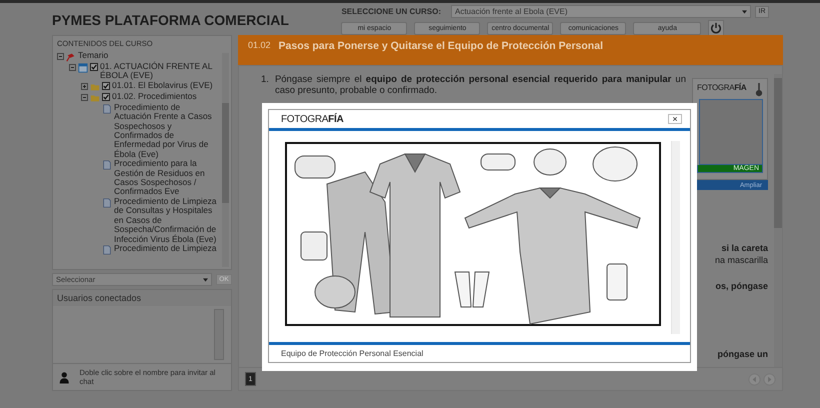 The image size is (820, 408). I want to click on text-fragment: na mascarilla, so click(741, 260).